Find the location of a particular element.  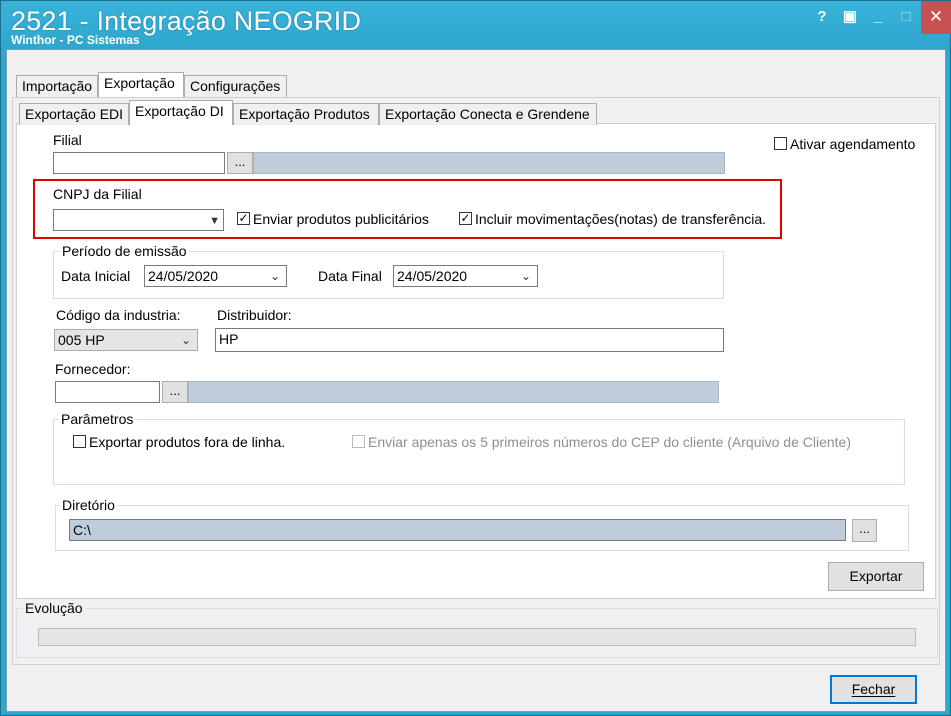

fornecedor-label: Fornecedor: is located at coordinates (93, 369).